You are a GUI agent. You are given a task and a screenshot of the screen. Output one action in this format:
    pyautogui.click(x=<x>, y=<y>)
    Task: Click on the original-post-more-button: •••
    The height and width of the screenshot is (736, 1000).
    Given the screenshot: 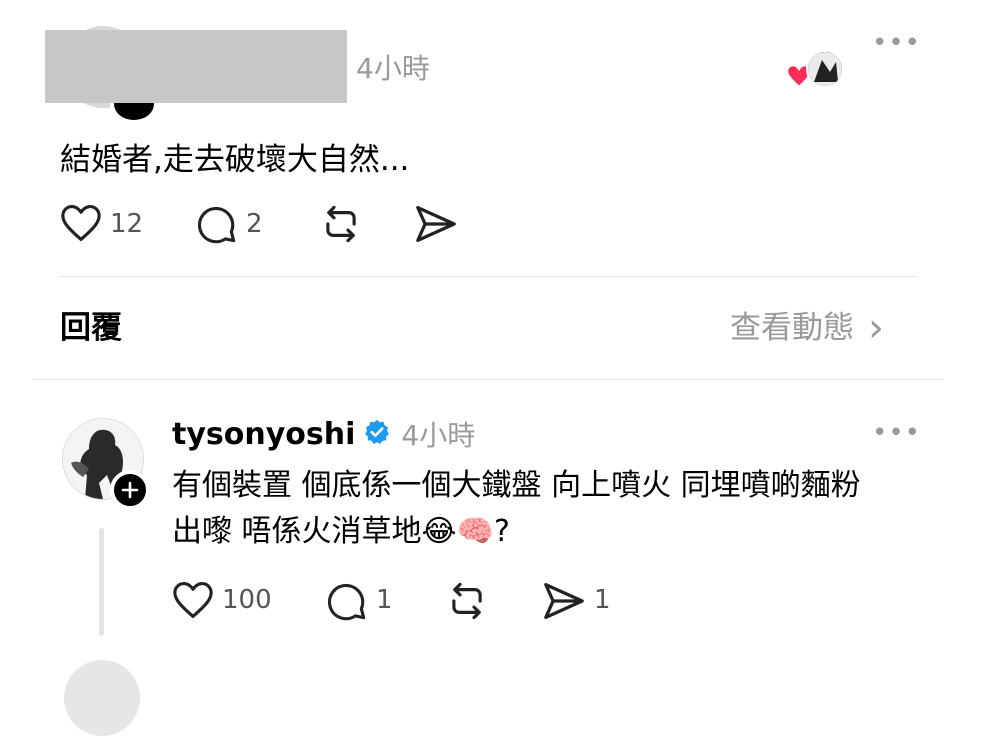 What is the action you would take?
    pyautogui.click(x=896, y=43)
    